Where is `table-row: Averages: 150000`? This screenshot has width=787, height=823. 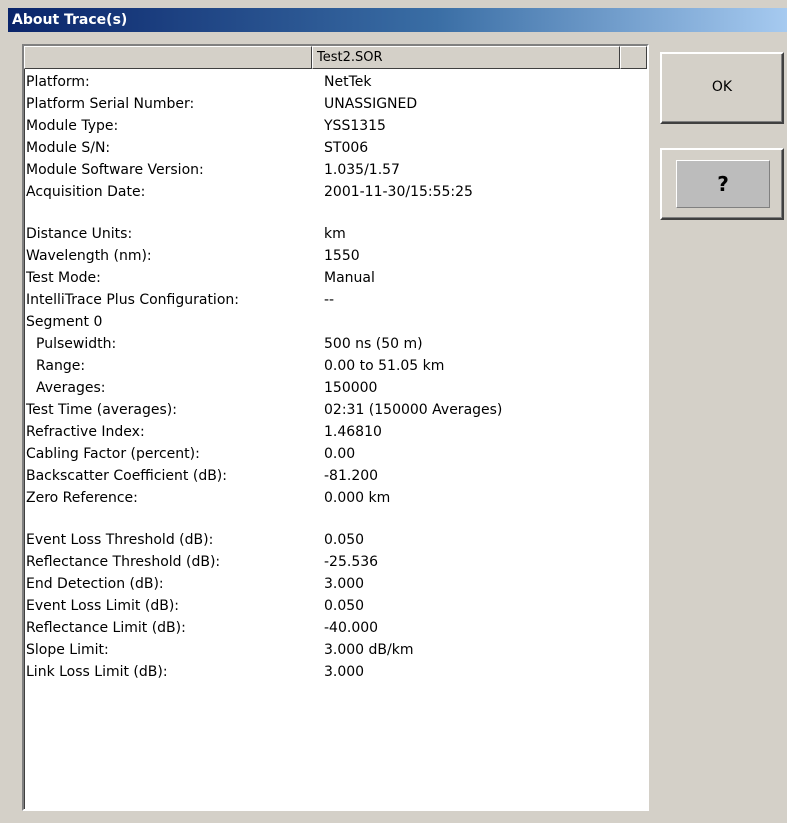 table-row: Averages: 150000 is located at coordinates (335, 388).